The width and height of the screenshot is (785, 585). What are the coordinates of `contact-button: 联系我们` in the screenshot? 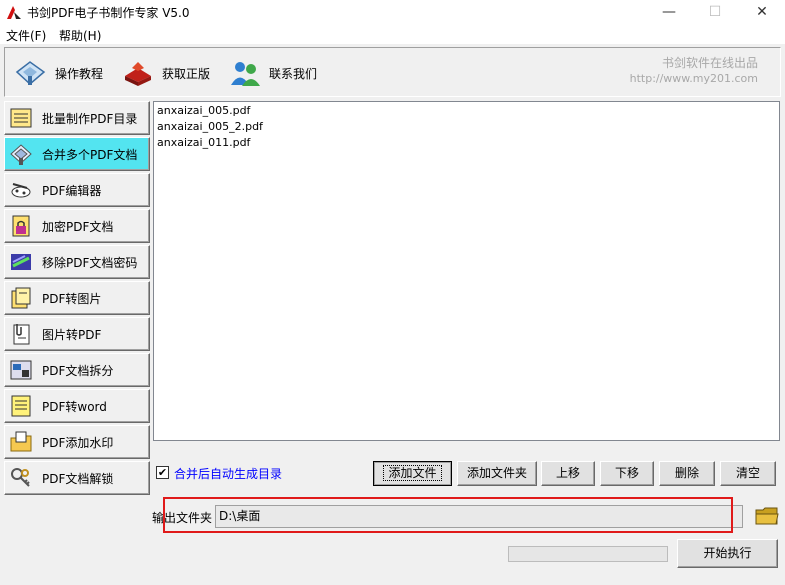 It's located at (272, 73).